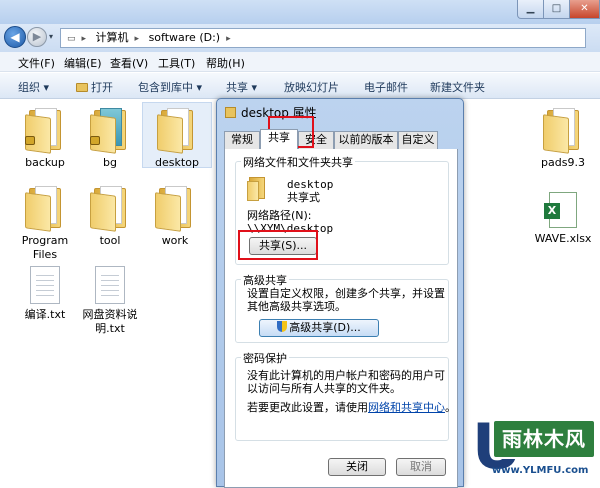 Image resolution: width=600 pixels, height=488 pixels. What do you see at coordinates (540, 470) in the screenshot?
I see `watermark-url: www.YLMFU.com` at bounding box center [540, 470].